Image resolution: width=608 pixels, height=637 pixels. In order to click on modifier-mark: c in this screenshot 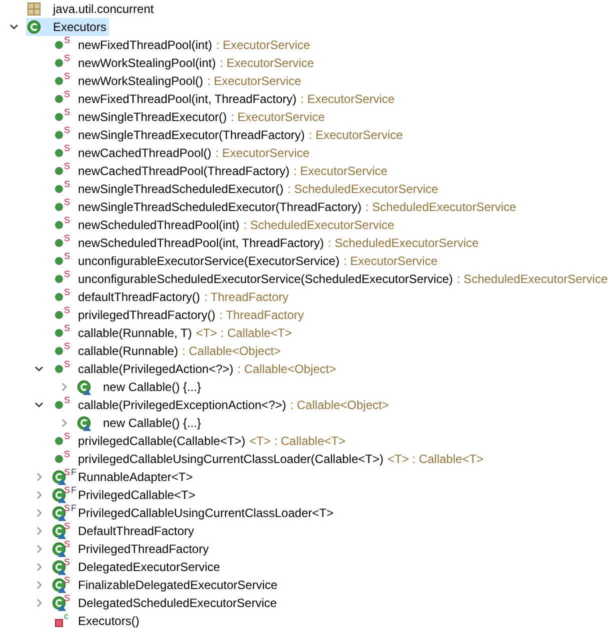, I will do `click(66, 616)`.